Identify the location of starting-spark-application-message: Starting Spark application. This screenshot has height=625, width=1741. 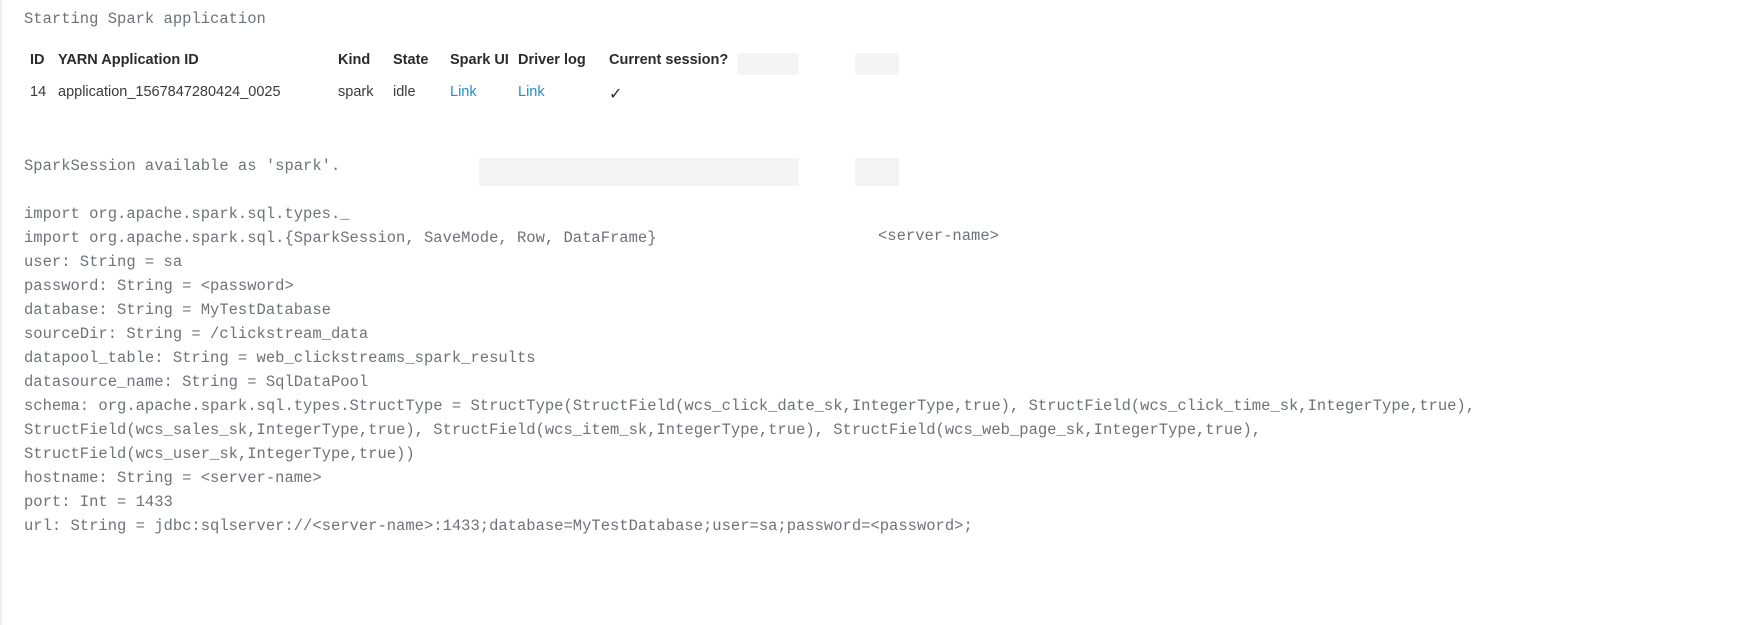
(145, 19).